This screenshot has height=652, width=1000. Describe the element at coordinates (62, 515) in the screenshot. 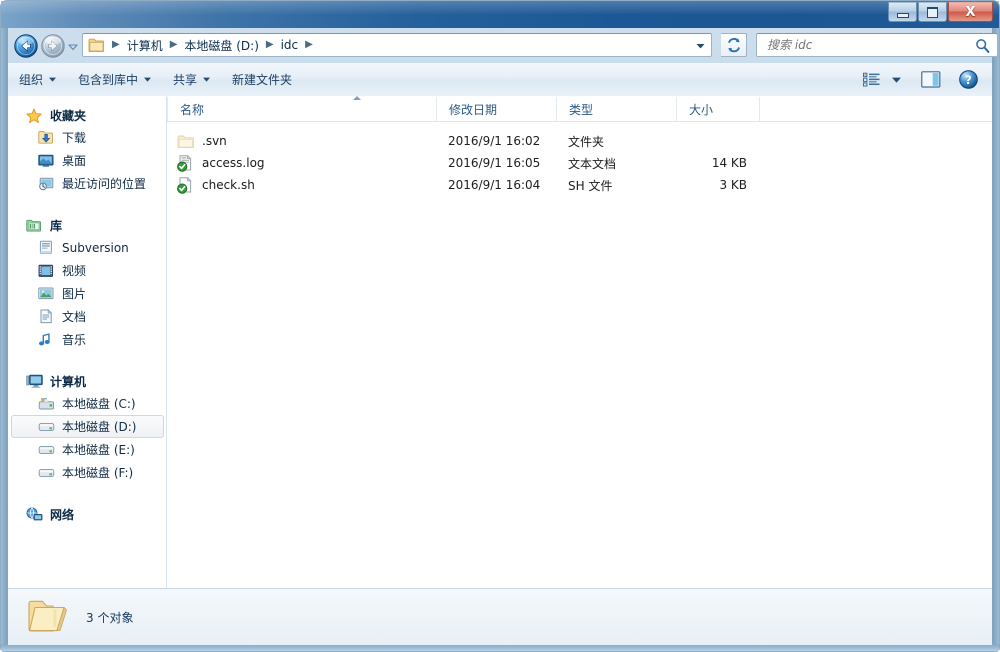

I see `nav-header-label: 网络` at that location.